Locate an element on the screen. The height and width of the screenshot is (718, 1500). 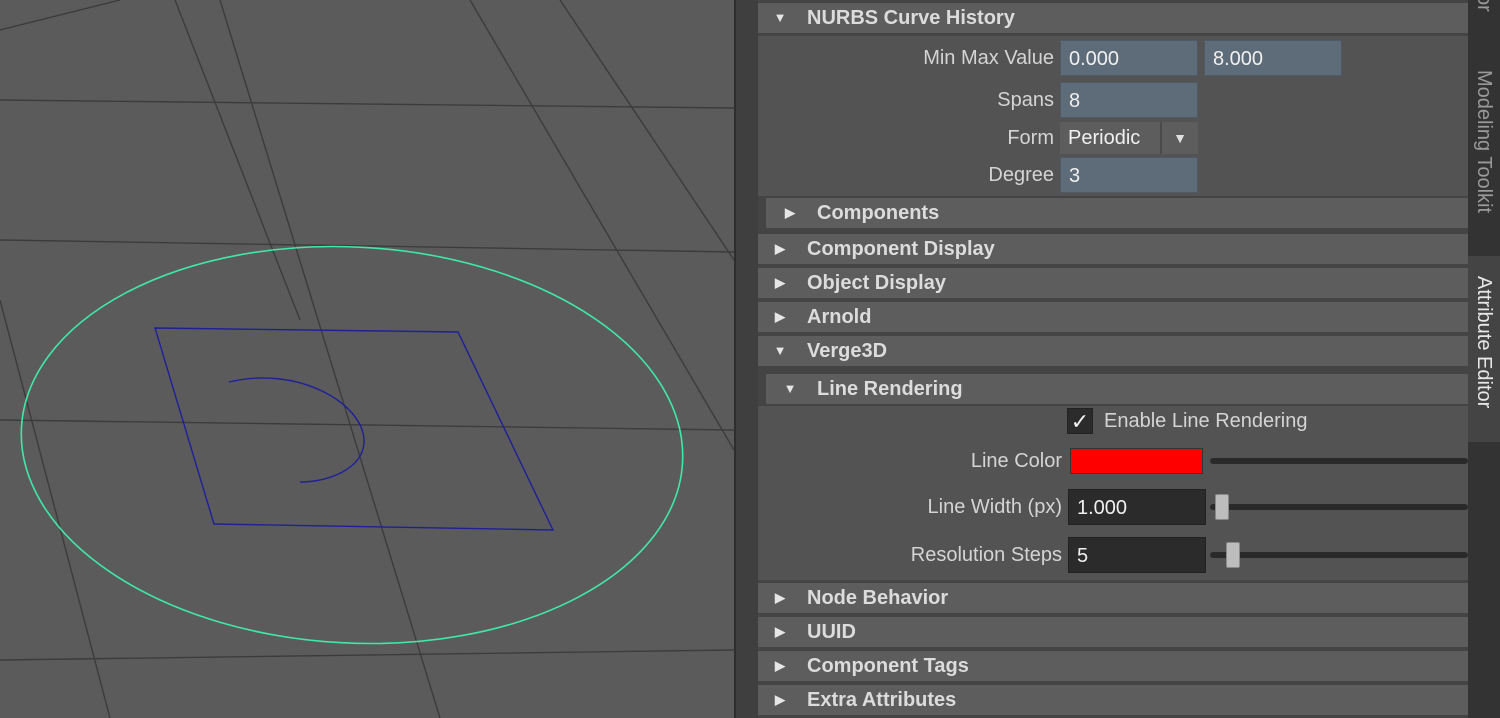
line-color-swatch is located at coordinates (1136, 461).